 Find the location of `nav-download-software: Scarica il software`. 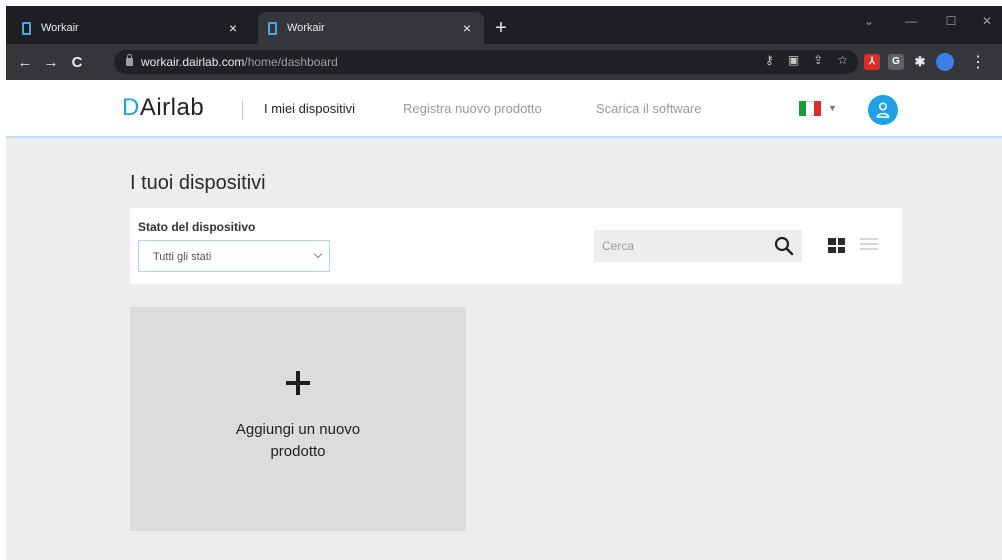

nav-download-software: Scarica il software is located at coordinates (648, 108).